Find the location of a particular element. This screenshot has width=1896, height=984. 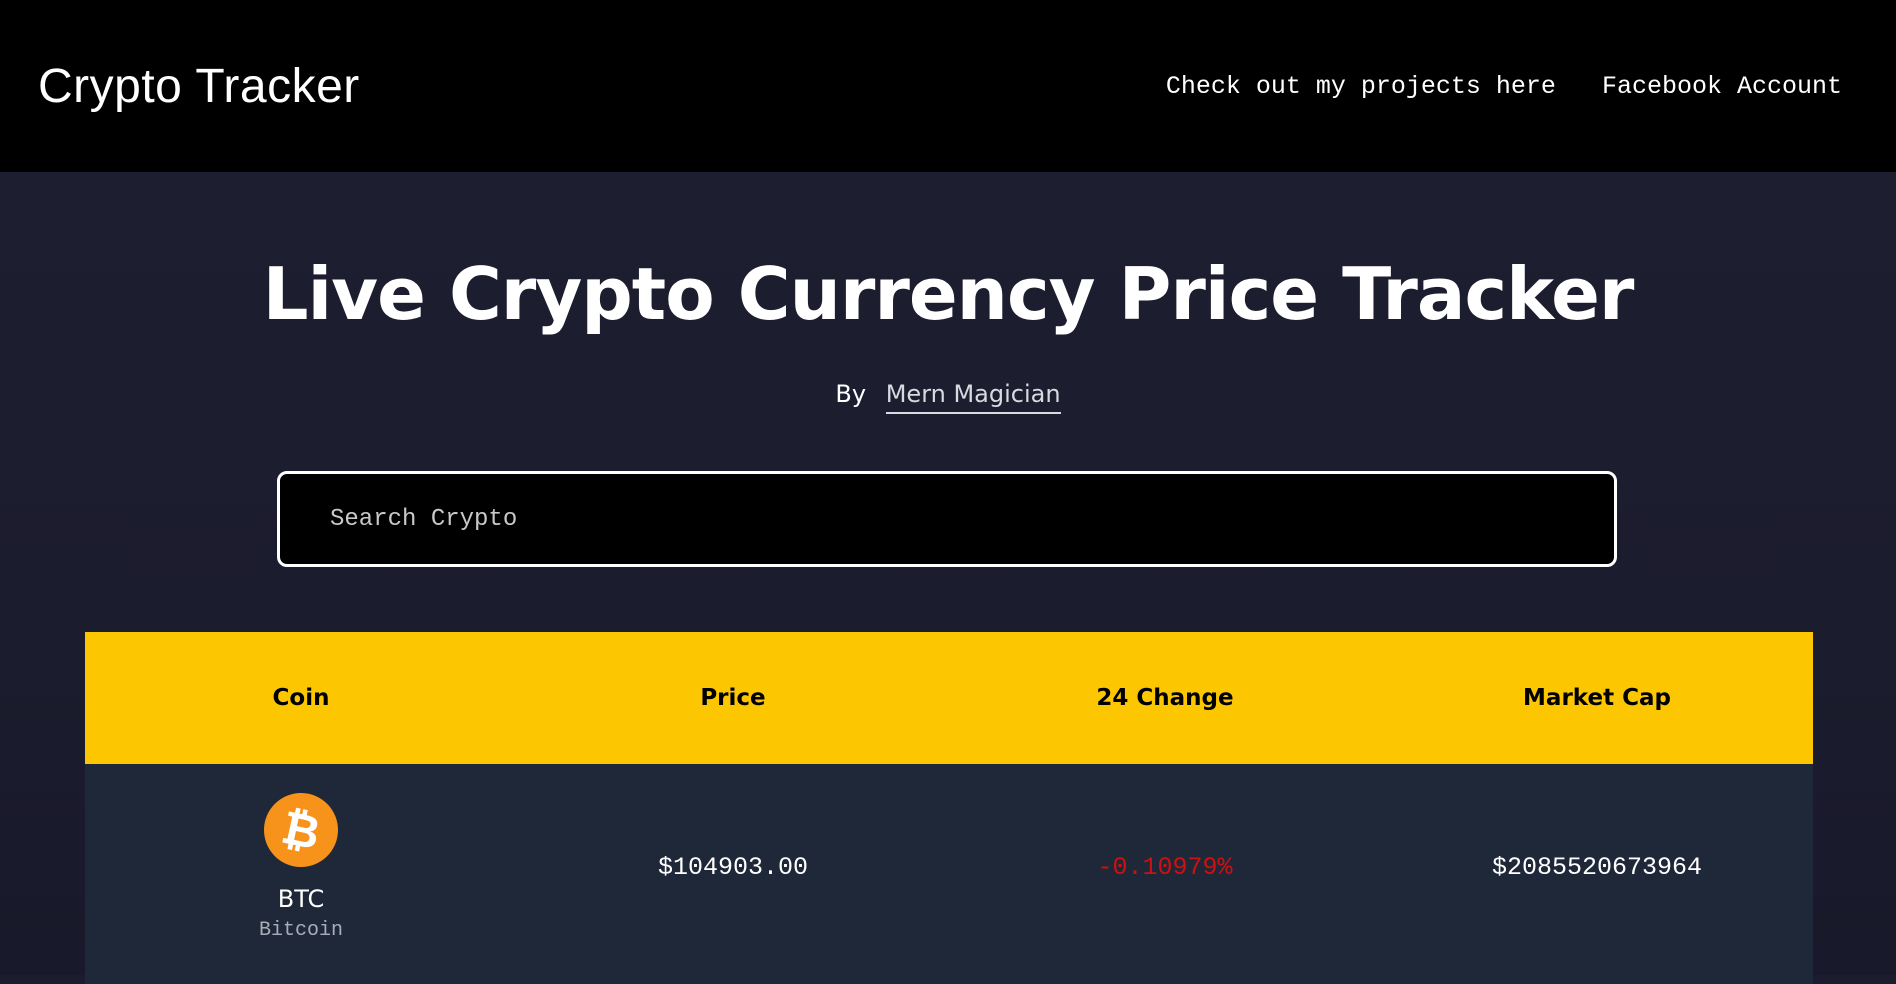

nav-link-projects: Check out my projects here is located at coordinates (1361, 86).